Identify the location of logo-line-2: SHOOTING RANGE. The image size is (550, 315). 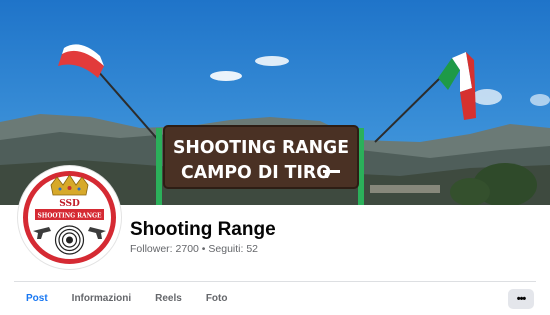
(70, 216).